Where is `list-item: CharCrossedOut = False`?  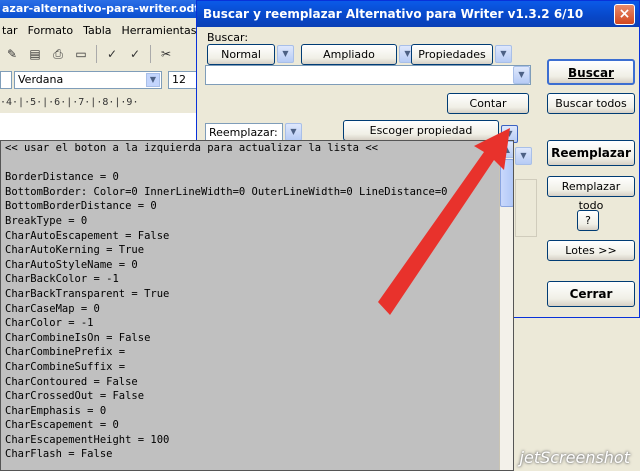 list-item: CharCrossedOut = False is located at coordinates (257, 396).